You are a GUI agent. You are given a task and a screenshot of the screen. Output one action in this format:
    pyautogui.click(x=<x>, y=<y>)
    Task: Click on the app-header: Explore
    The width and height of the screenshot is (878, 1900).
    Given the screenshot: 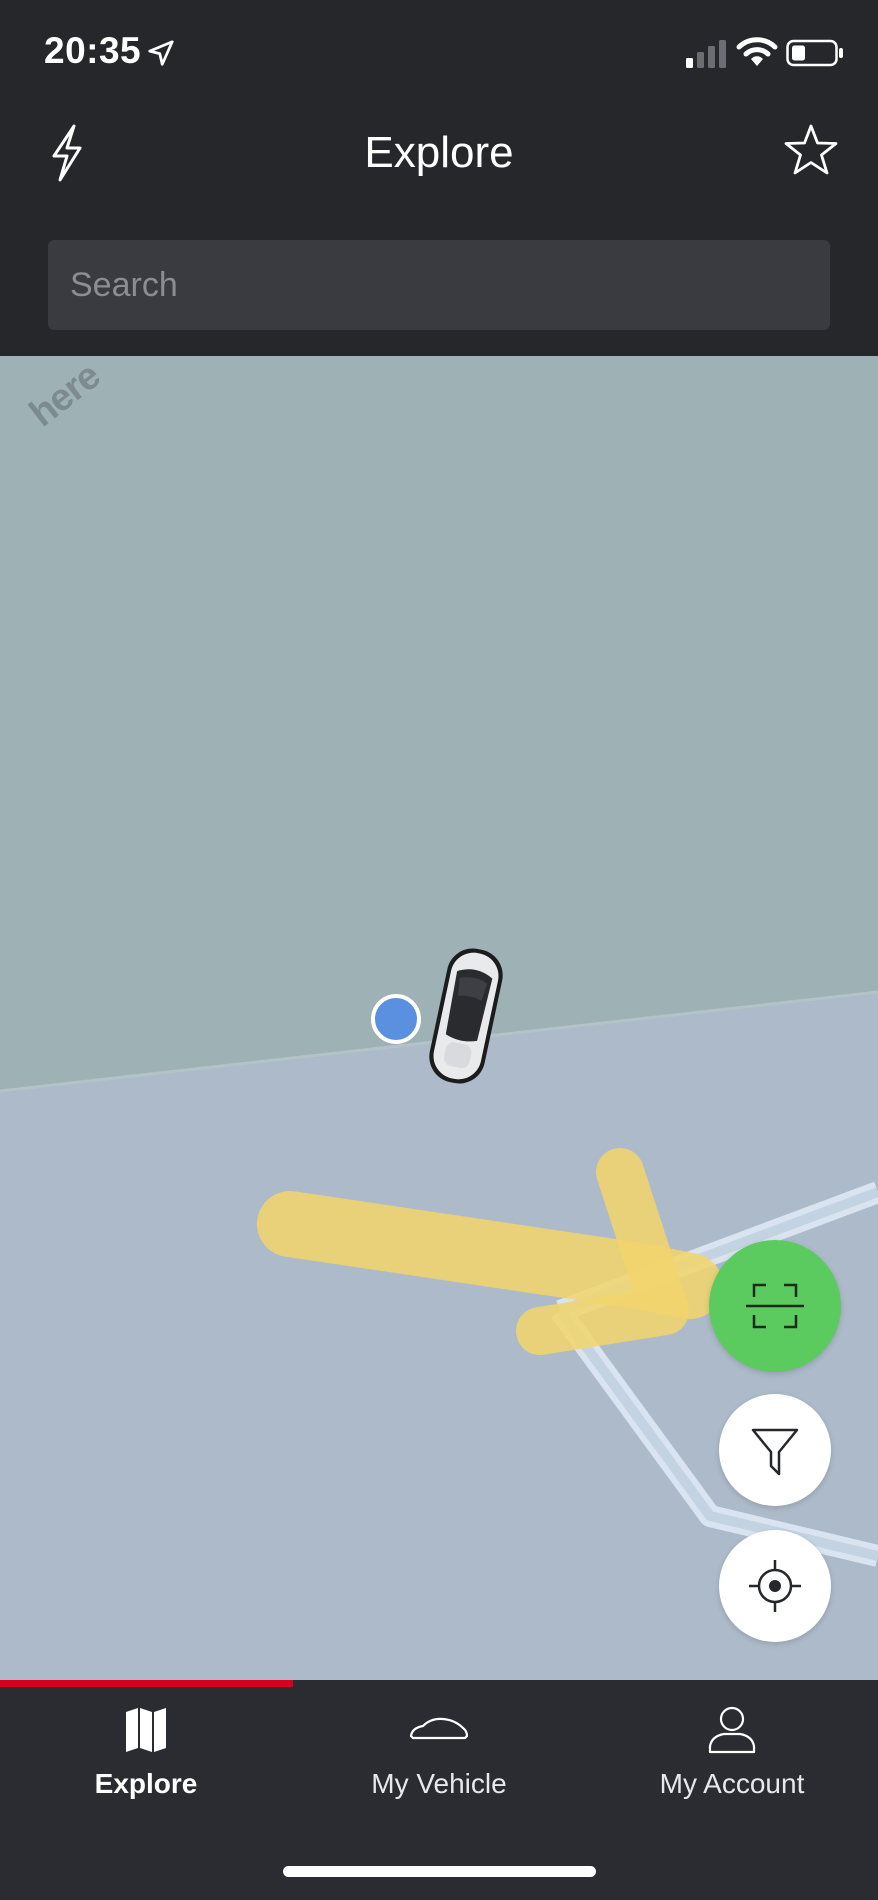 What is the action you would take?
    pyautogui.click(x=439, y=228)
    